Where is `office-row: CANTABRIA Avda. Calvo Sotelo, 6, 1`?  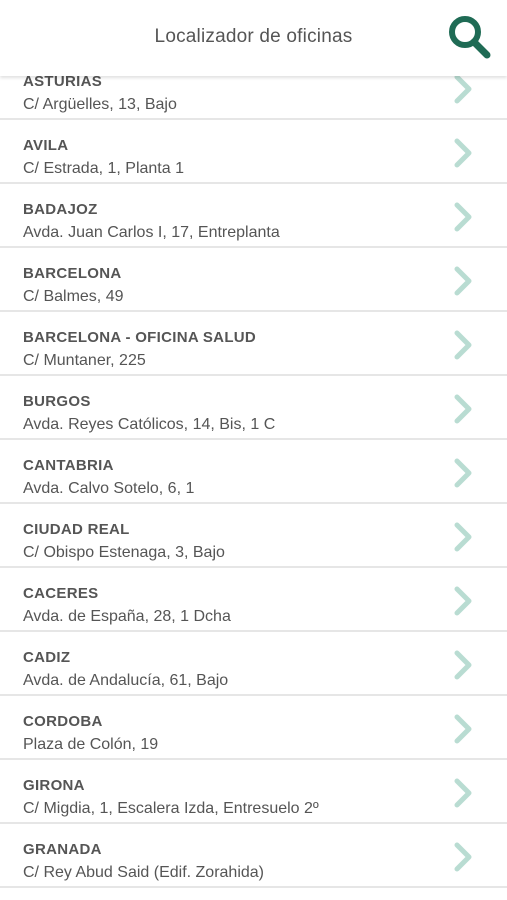
office-row: CANTABRIA Avda. Calvo Sotelo, 6, 1 is located at coordinates (253, 472).